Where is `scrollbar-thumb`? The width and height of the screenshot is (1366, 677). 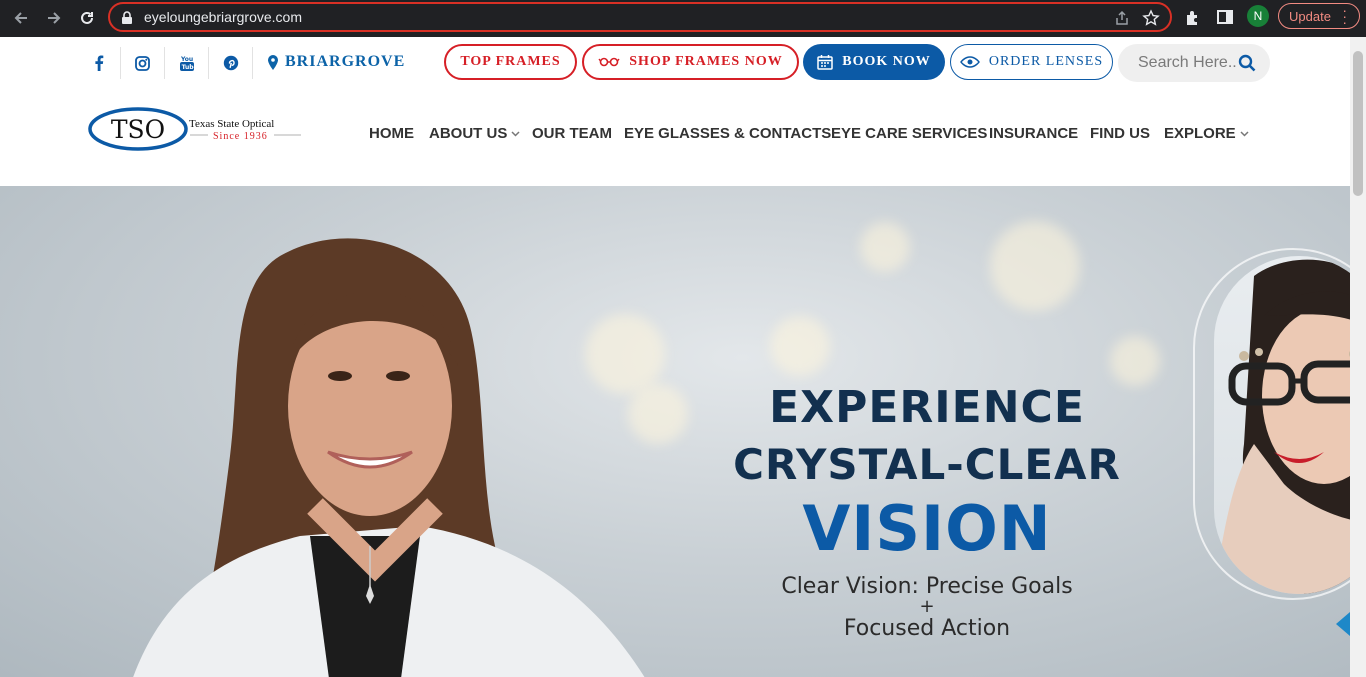 scrollbar-thumb is located at coordinates (1358, 123).